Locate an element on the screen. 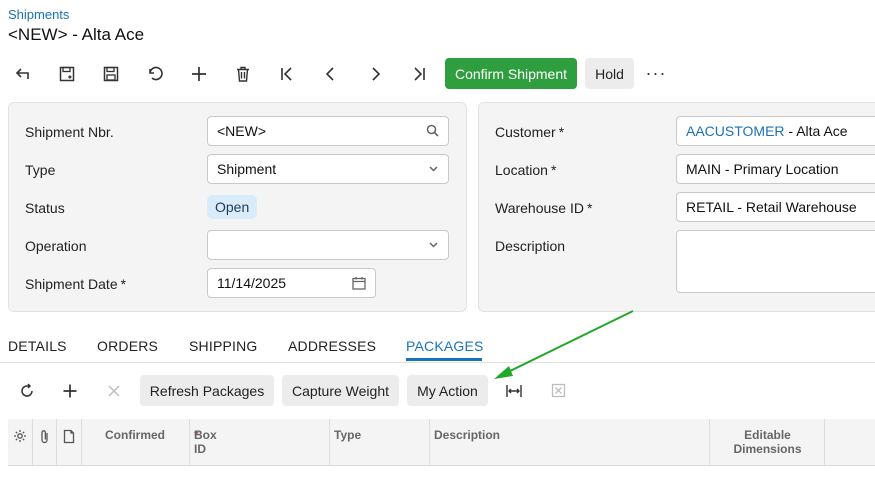 The height and width of the screenshot is (491, 875). confirm-shipment-button: Confirm Shipment is located at coordinates (511, 73).